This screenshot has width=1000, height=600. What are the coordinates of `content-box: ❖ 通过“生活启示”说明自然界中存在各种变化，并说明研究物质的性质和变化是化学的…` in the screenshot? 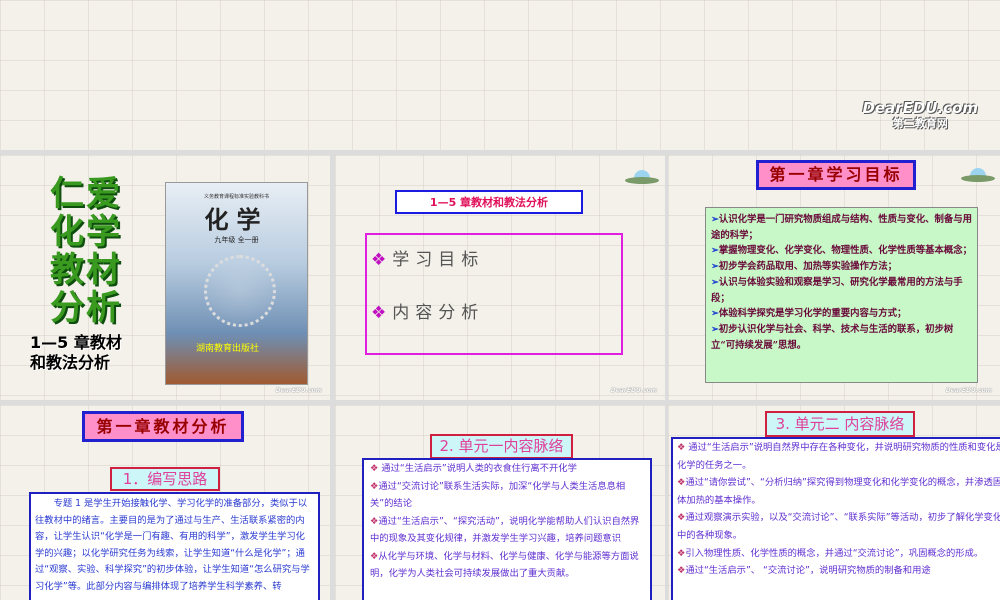 It's located at (835, 518).